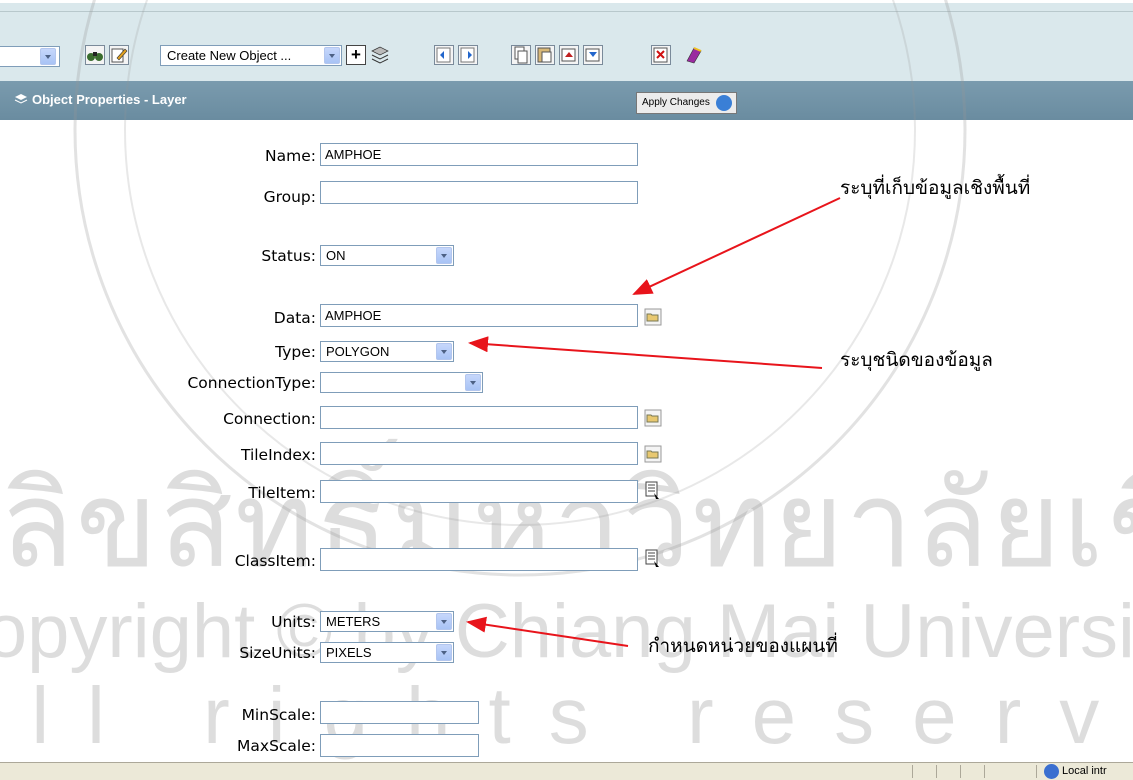  I want to click on units-note: กำหนดหน่วยของแผนที่, so click(743, 646).